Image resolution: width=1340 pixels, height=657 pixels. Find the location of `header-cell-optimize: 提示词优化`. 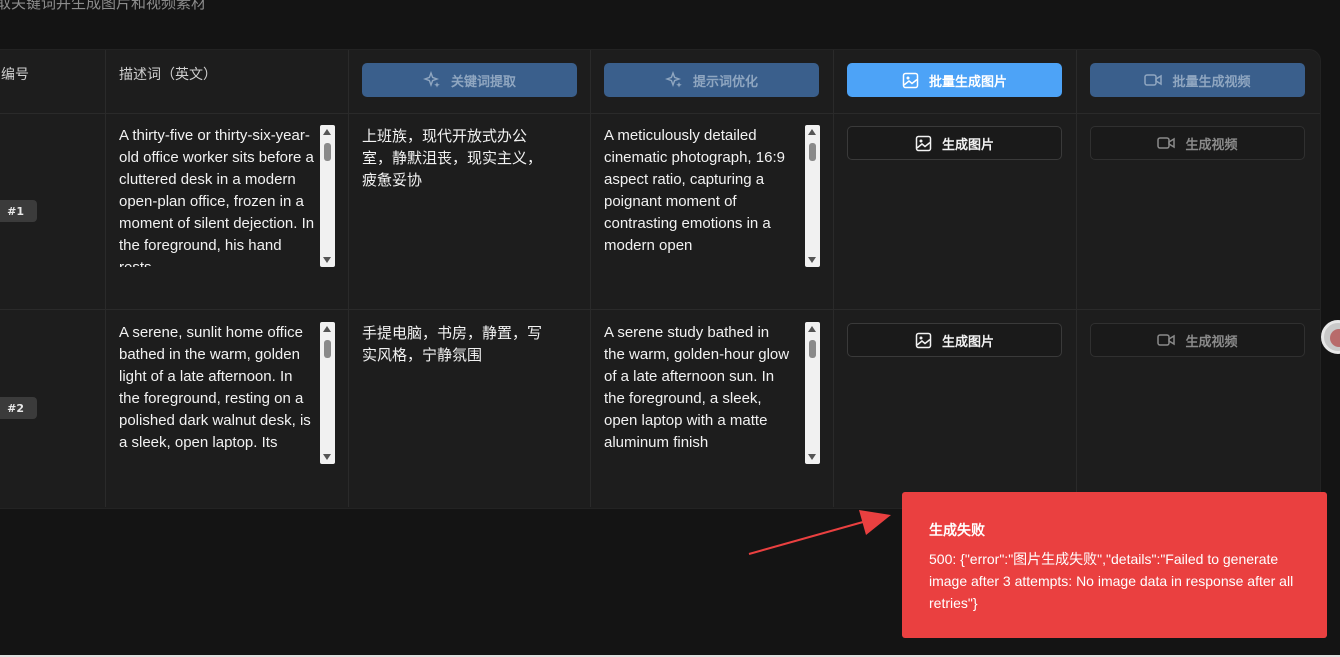

header-cell-optimize: 提示词优化 is located at coordinates (712, 81).